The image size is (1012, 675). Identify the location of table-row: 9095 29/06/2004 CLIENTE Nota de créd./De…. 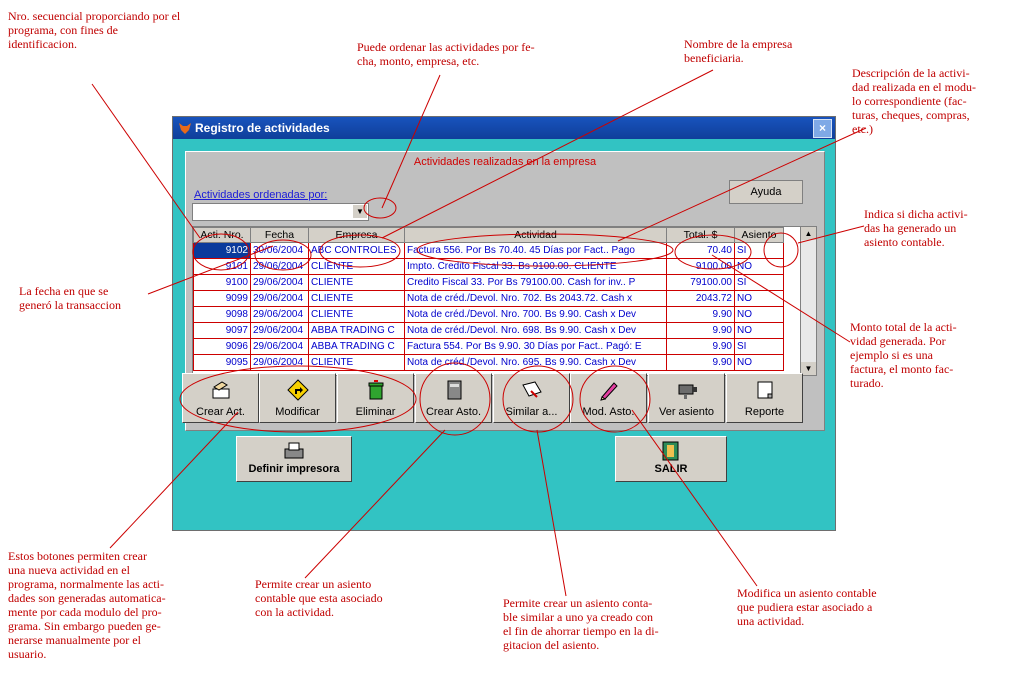
(488, 362).